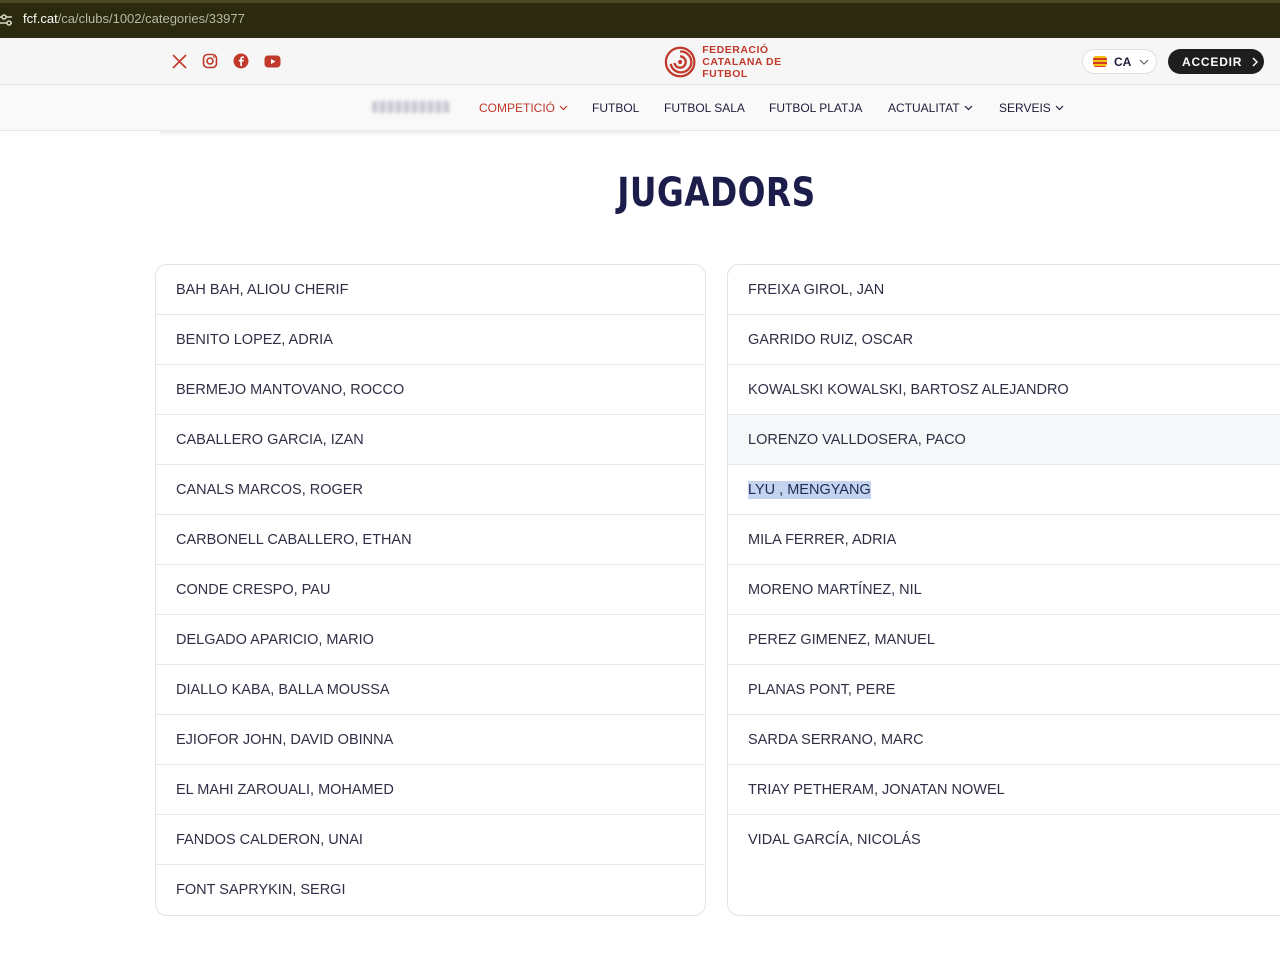 The width and height of the screenshot is (1280, 965). Describe the element at coordinates (816, 289) in the screenshot. I see `player-name: FREIXA GIROL, JAN` at that location.